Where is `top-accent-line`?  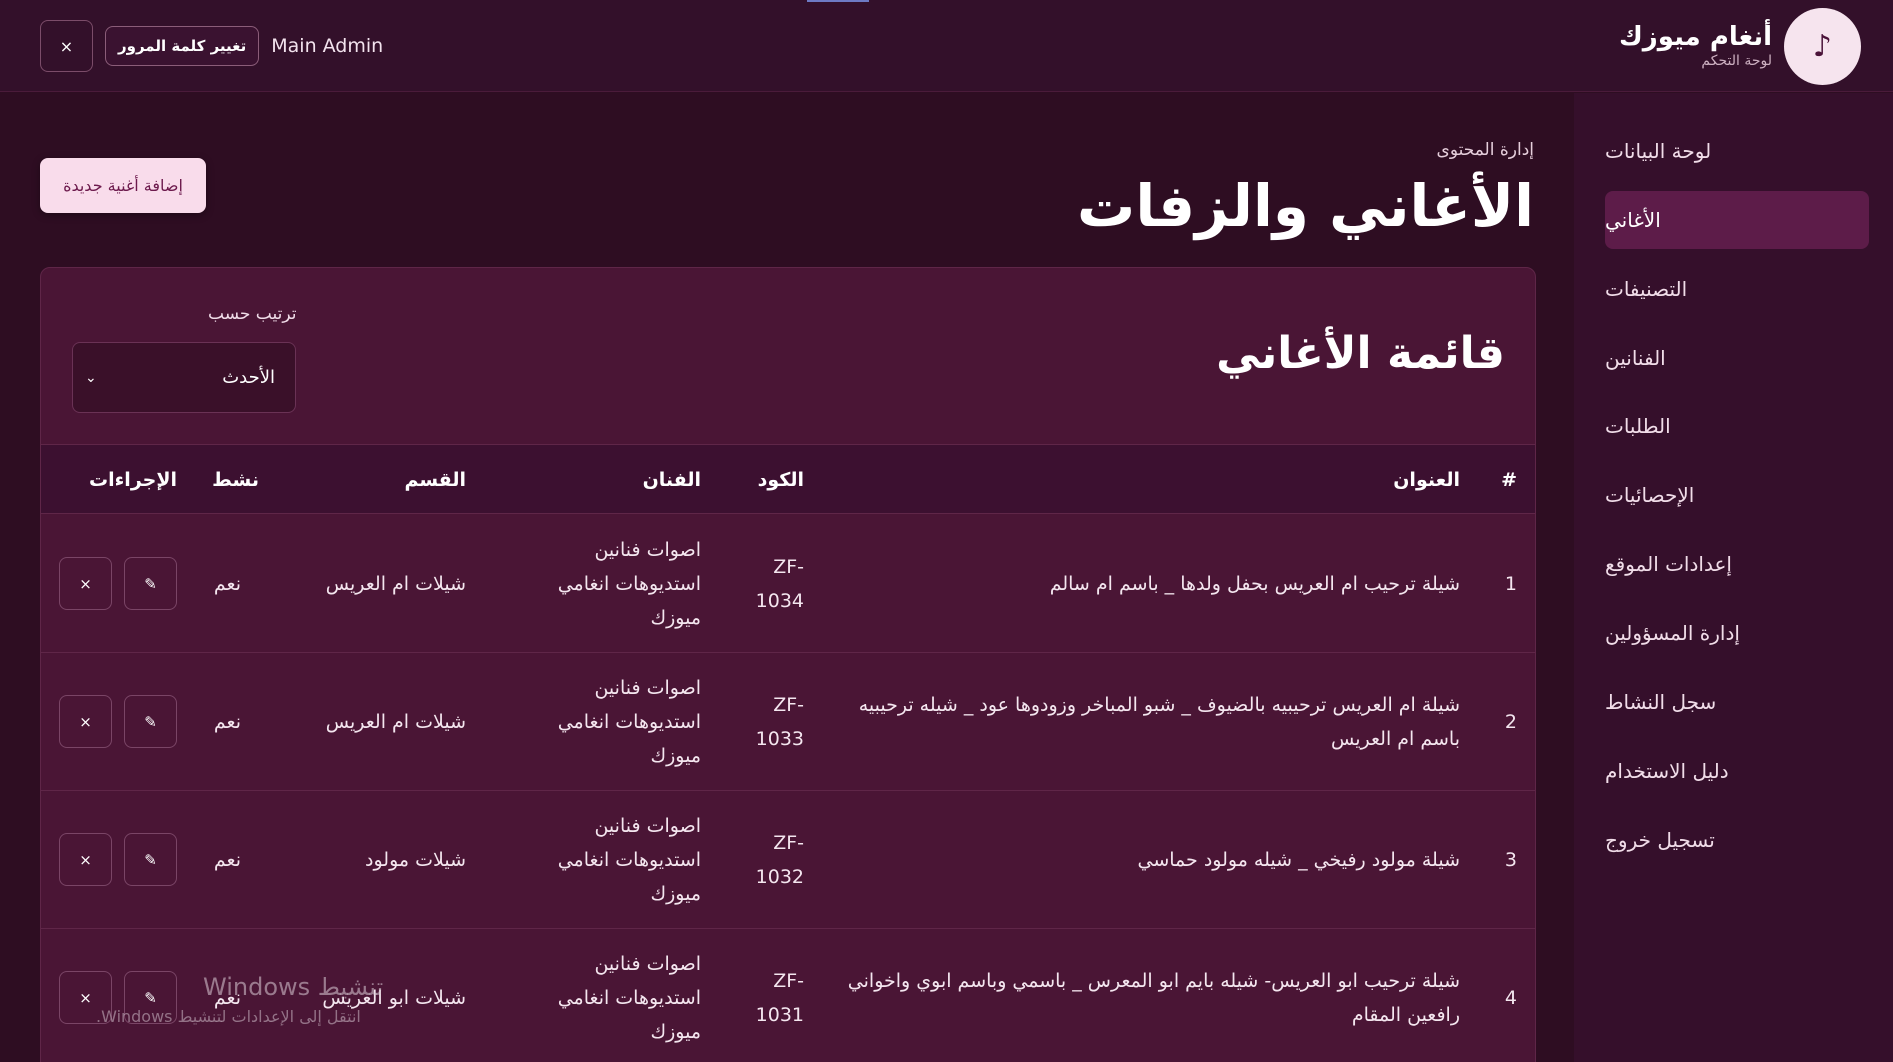
top-accent-line is located at coordinates (838, 1).